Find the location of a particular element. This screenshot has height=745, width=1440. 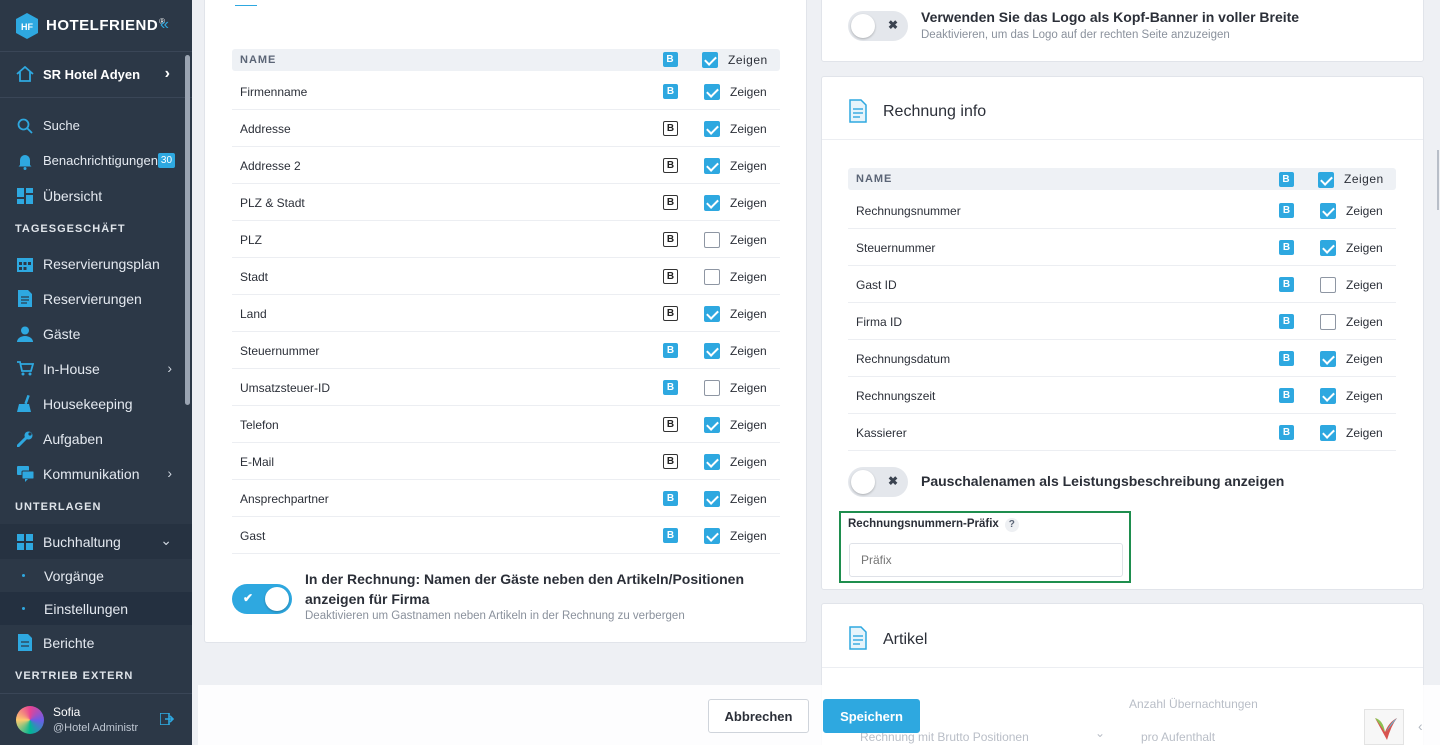

row-label: Telefon is located at coordinates (259, 425).